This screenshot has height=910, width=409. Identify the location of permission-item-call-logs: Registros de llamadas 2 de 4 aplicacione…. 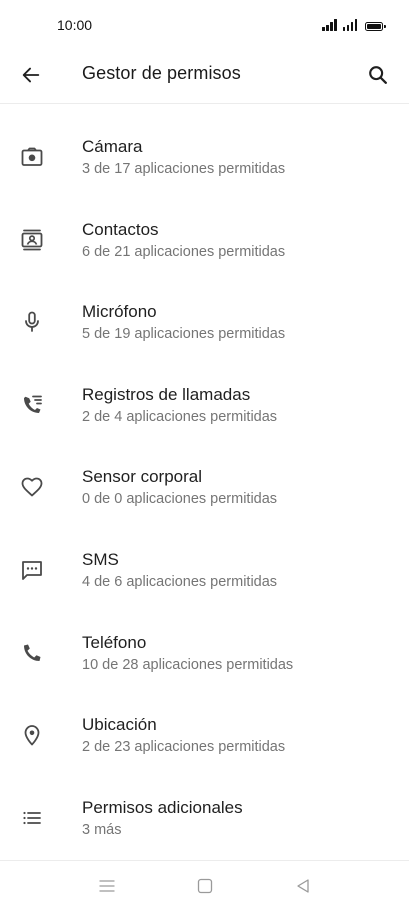
(204, 405).